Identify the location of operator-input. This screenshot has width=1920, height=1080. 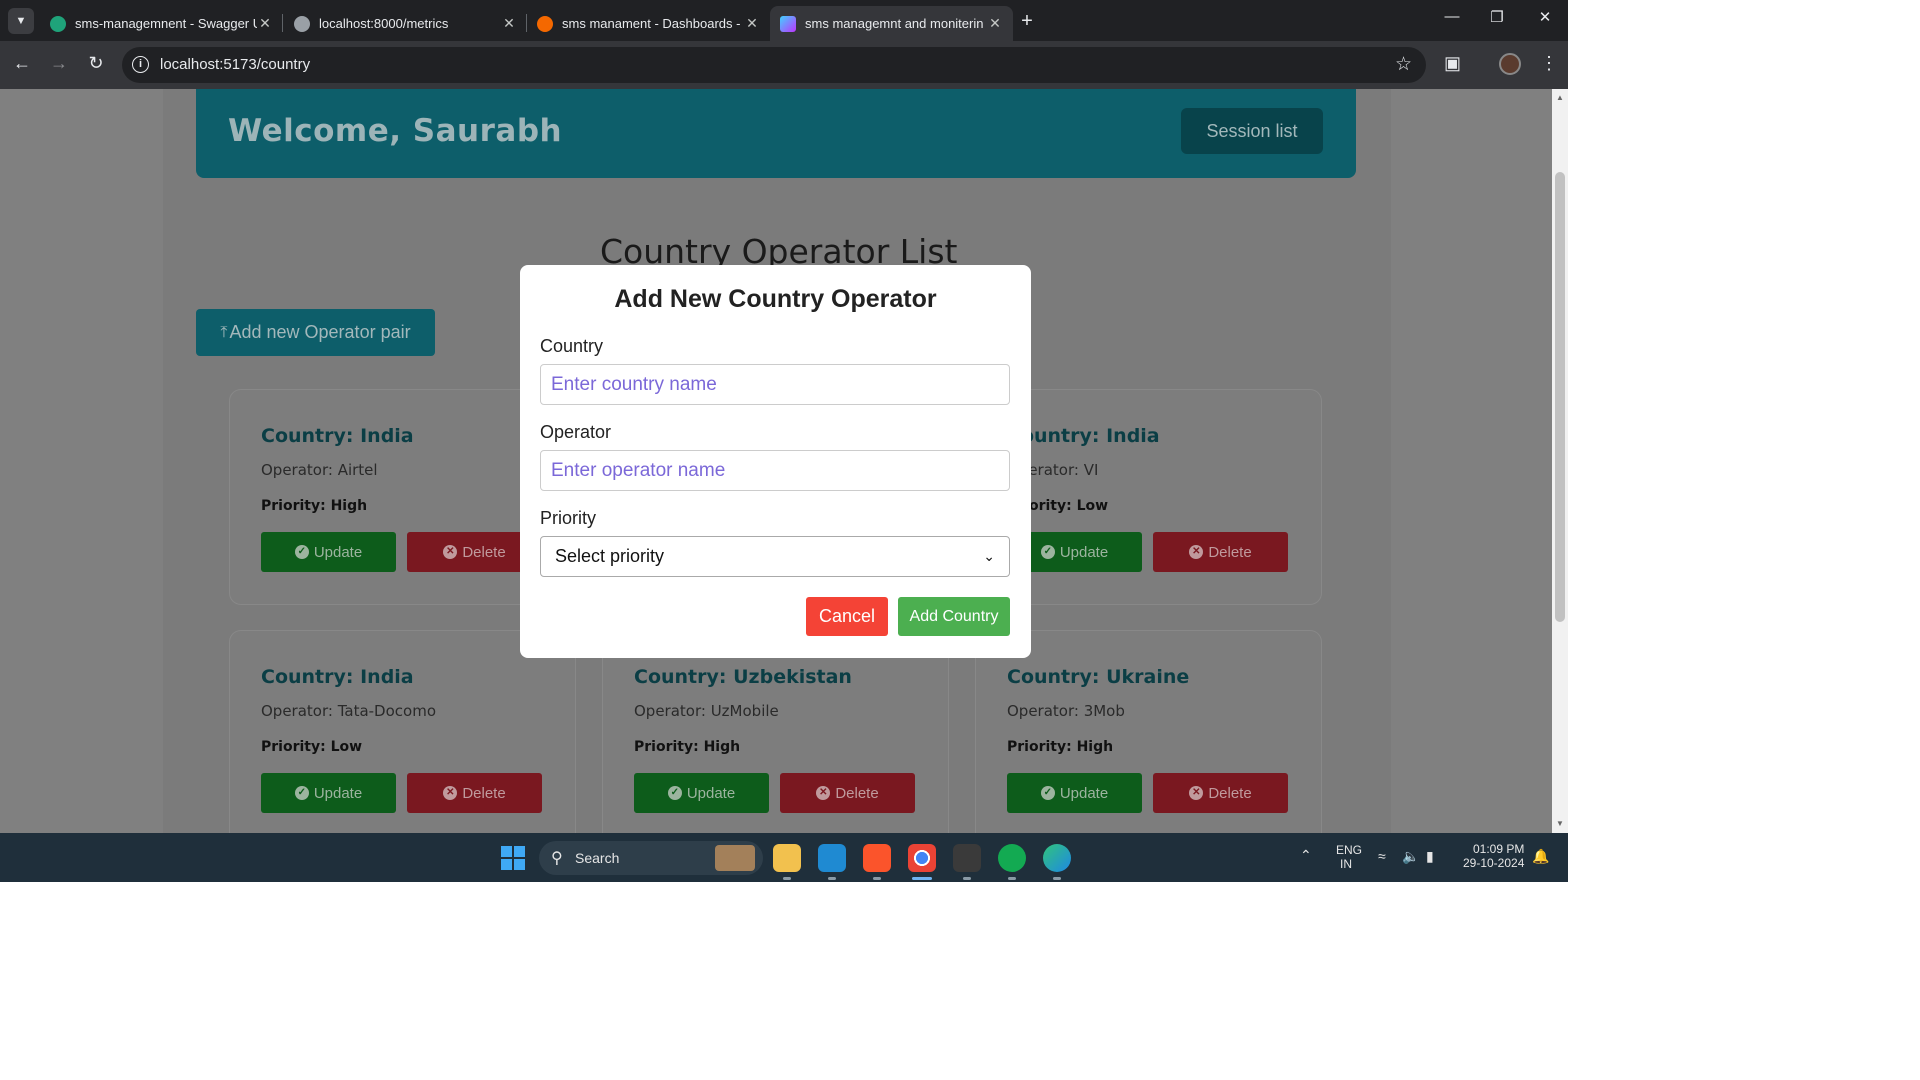
(775, 470).